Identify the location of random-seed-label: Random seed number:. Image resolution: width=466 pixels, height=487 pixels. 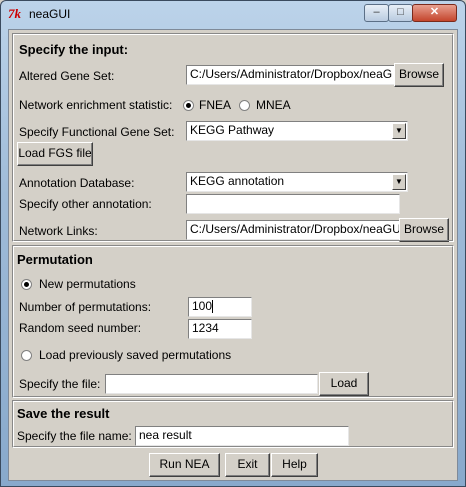
(80, 328).